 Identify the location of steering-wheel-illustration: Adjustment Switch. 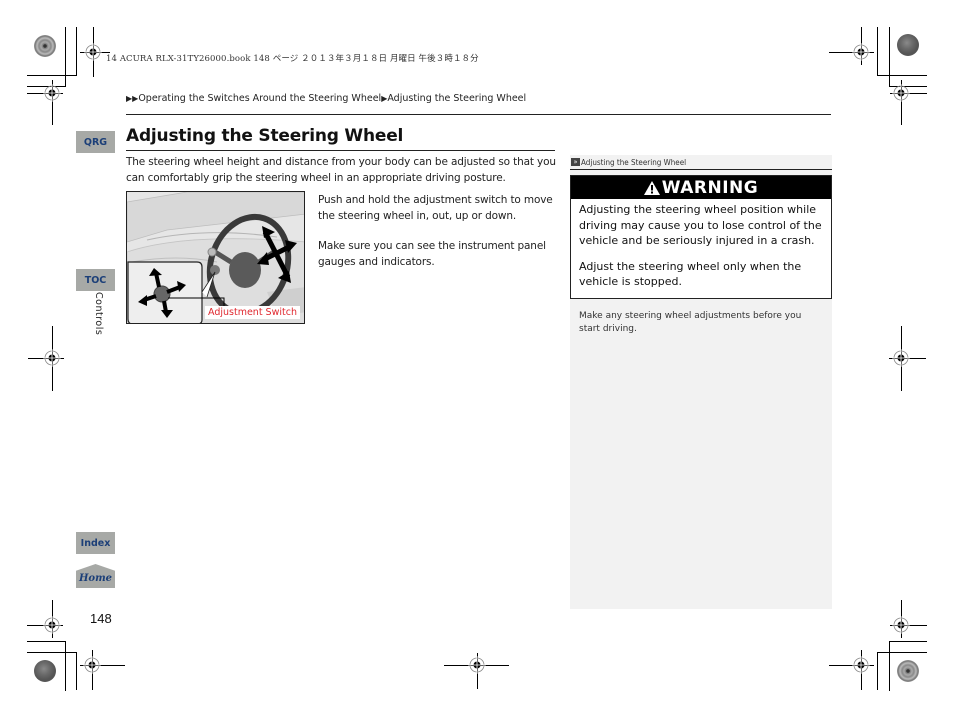
(215, 257).